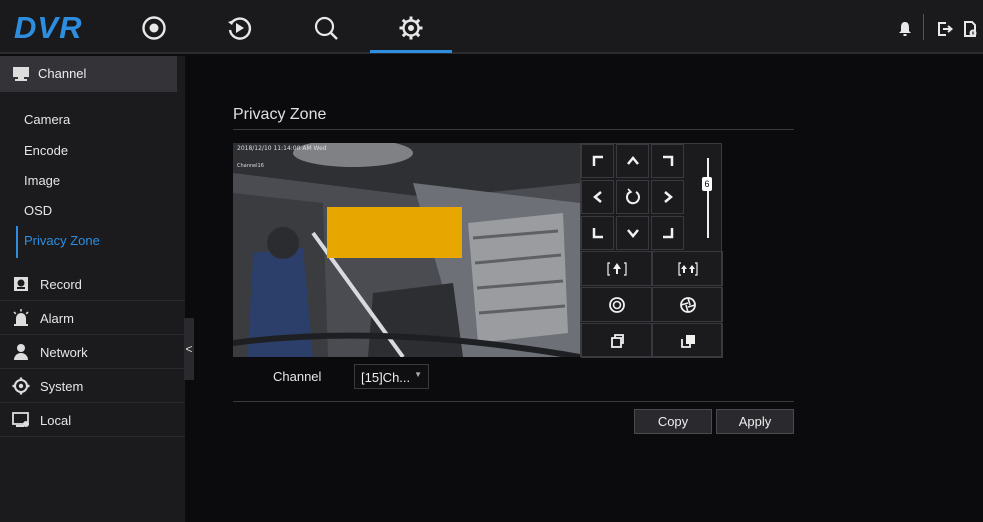 The height and width of the screenshot is (522, 983). Describe the element at coordinates (597, 161) in the screenshot. I see `pan-up-left-button` at that location.